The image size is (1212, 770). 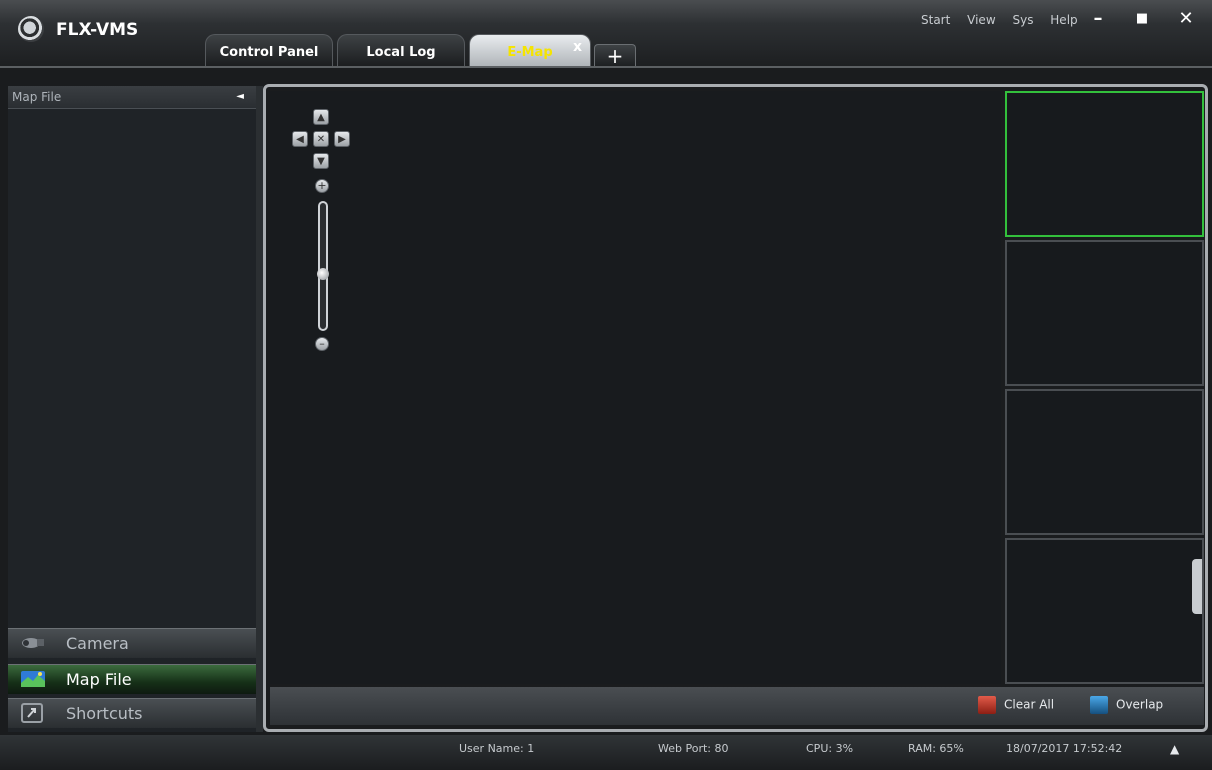 I want to click on app-title: FLX-VMS, so click(x=97, y=30).